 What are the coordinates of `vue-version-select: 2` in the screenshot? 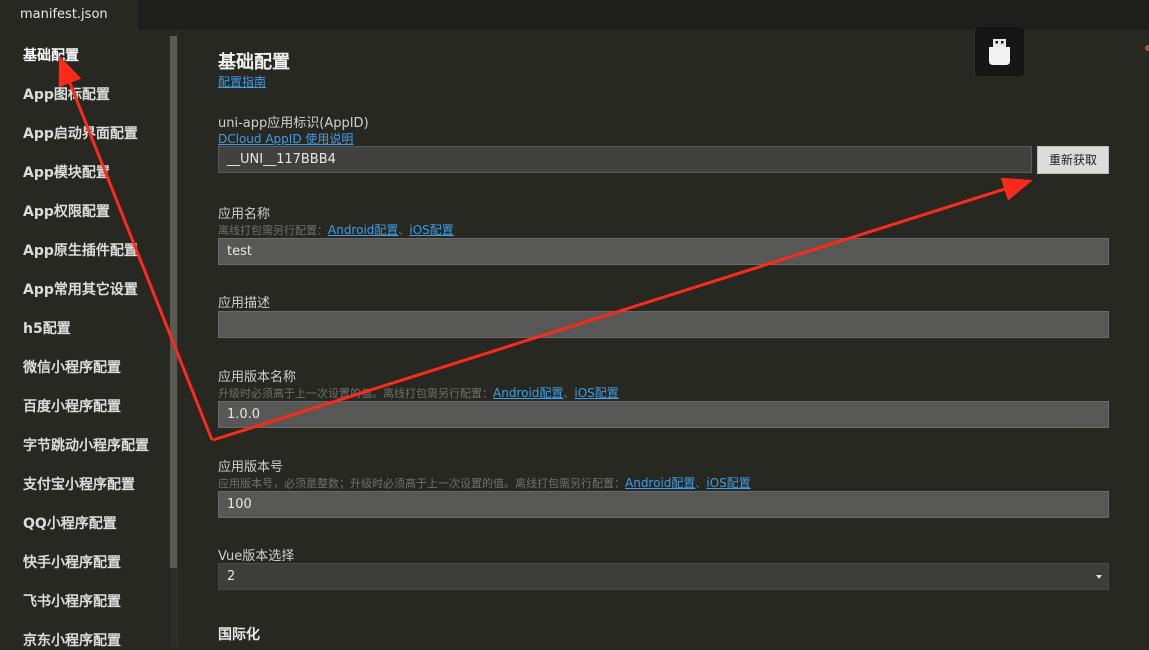 It's located at (663, 576).